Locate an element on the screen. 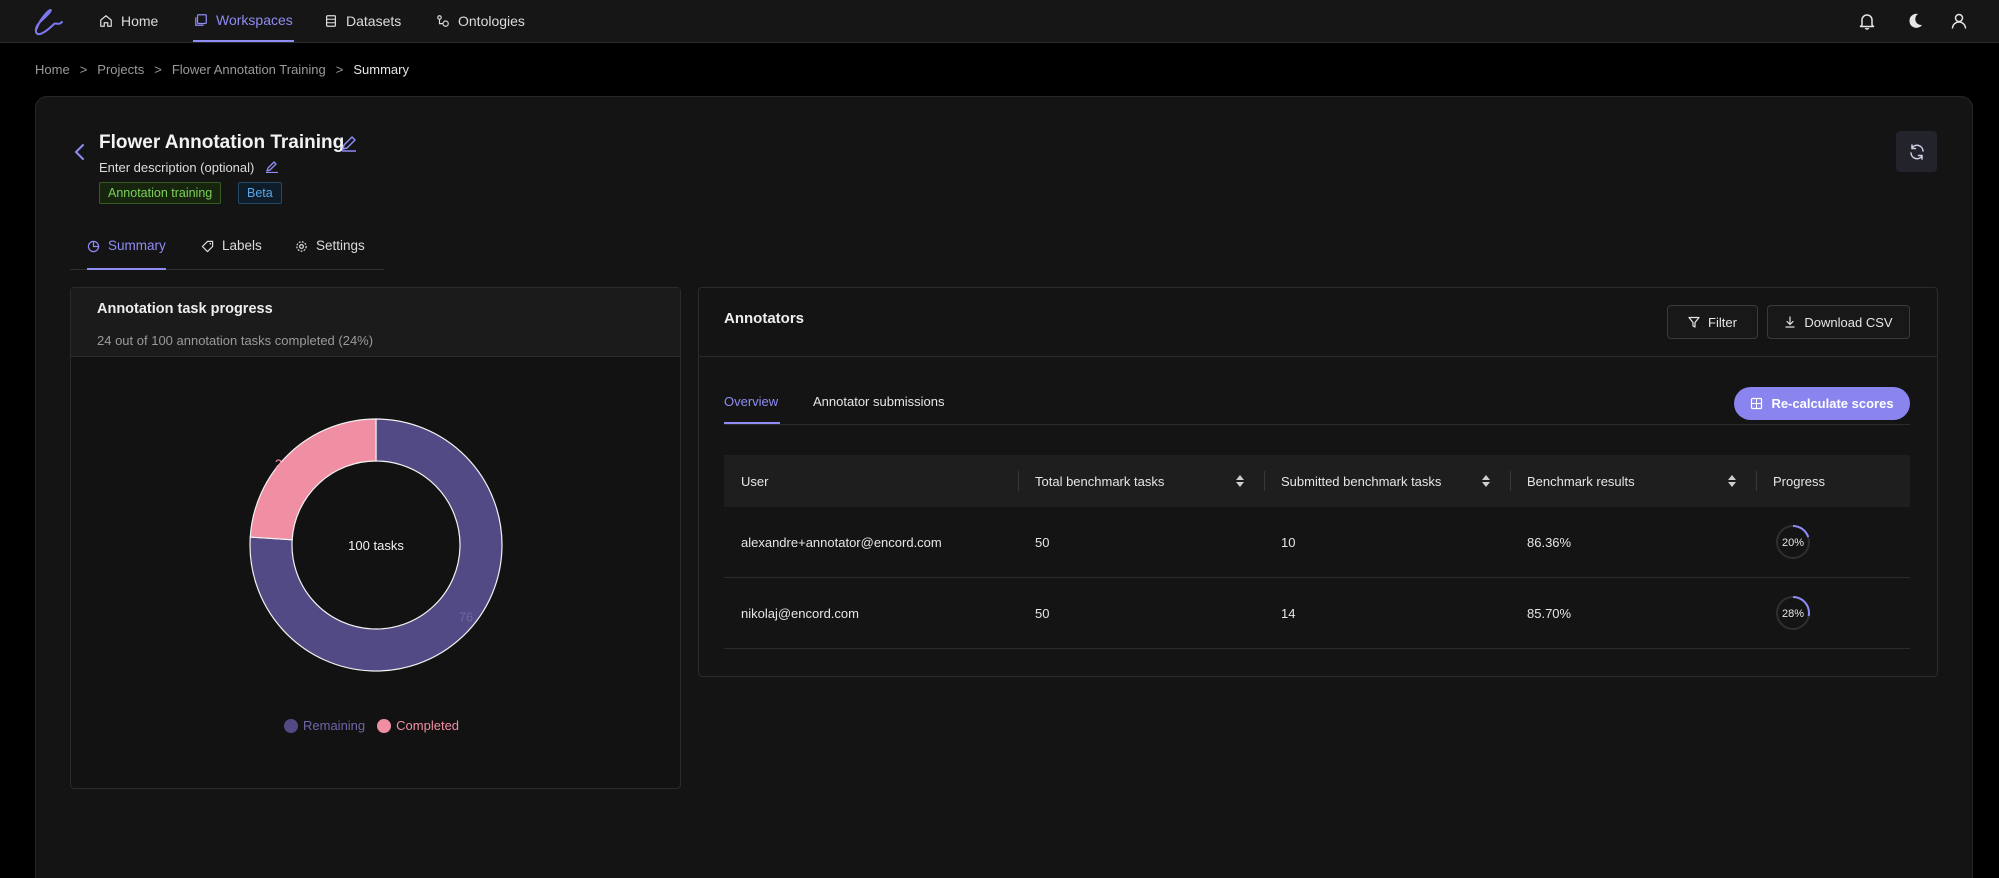 This screenshot has width=1999, height=878. refresh-icon is located at coordinates (1916, 151).